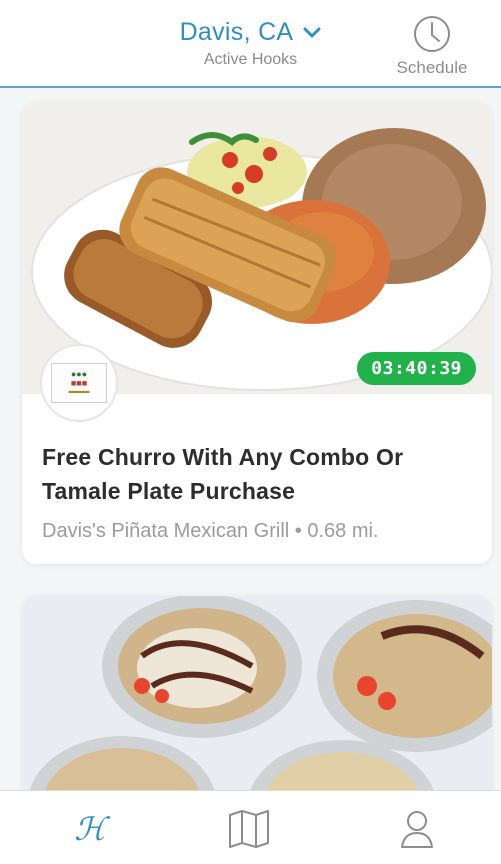 Image resolution: width=501 pixels, height=864 pixels. I want to click on bottom-navigation: ℋ, so click(250, 827).